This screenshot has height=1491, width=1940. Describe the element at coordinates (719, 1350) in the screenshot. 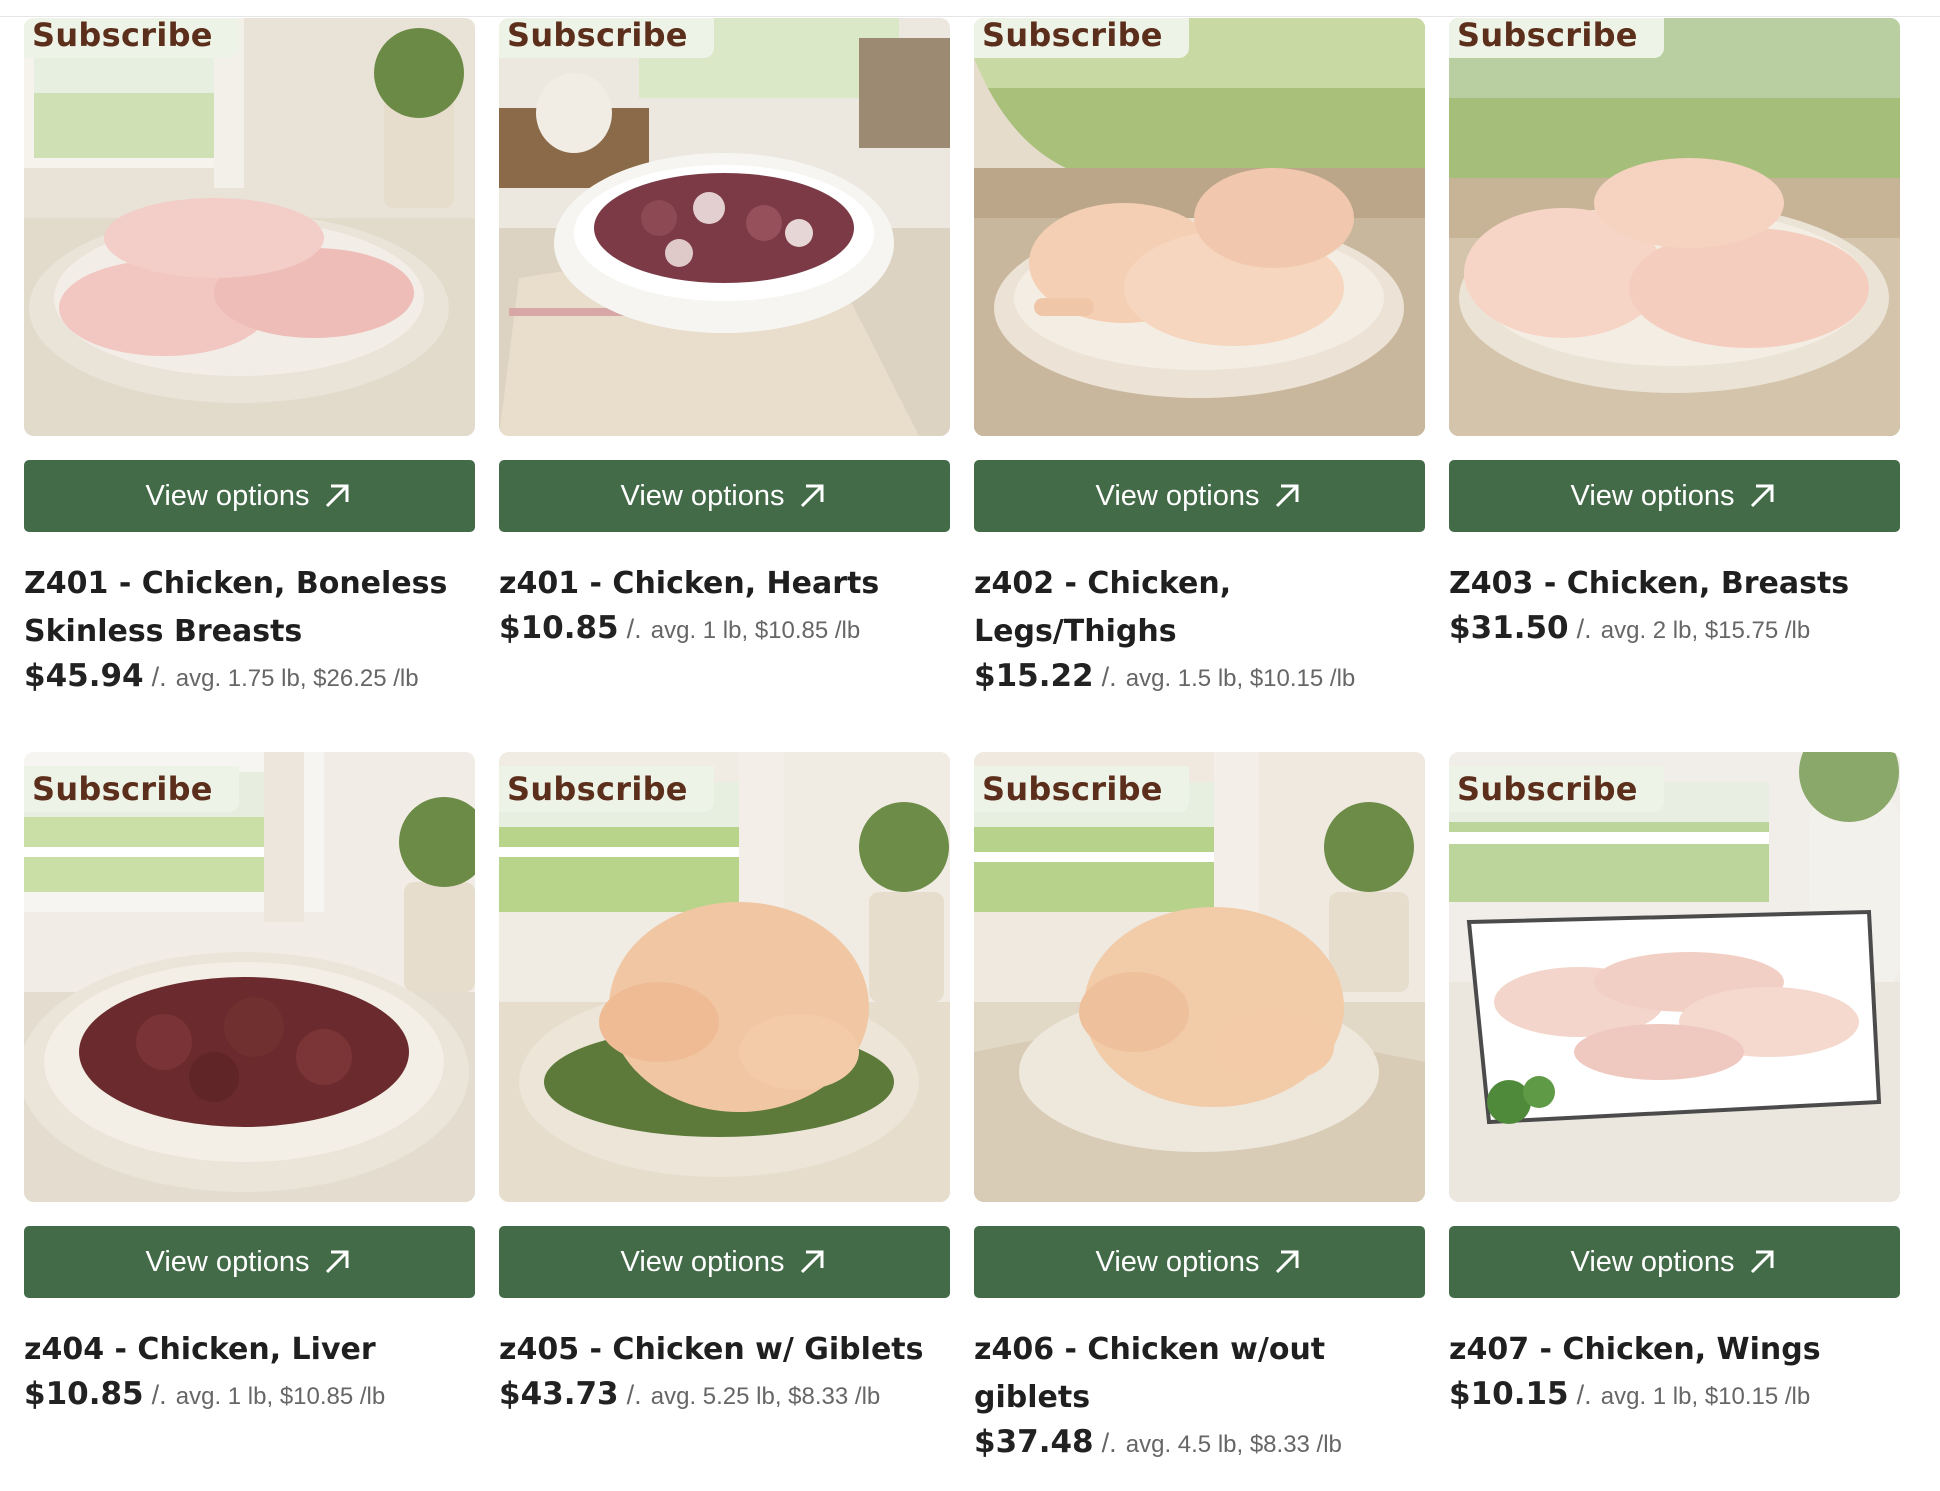

I see `product-title: z405 - Chicken w/ Giblets` at that location.